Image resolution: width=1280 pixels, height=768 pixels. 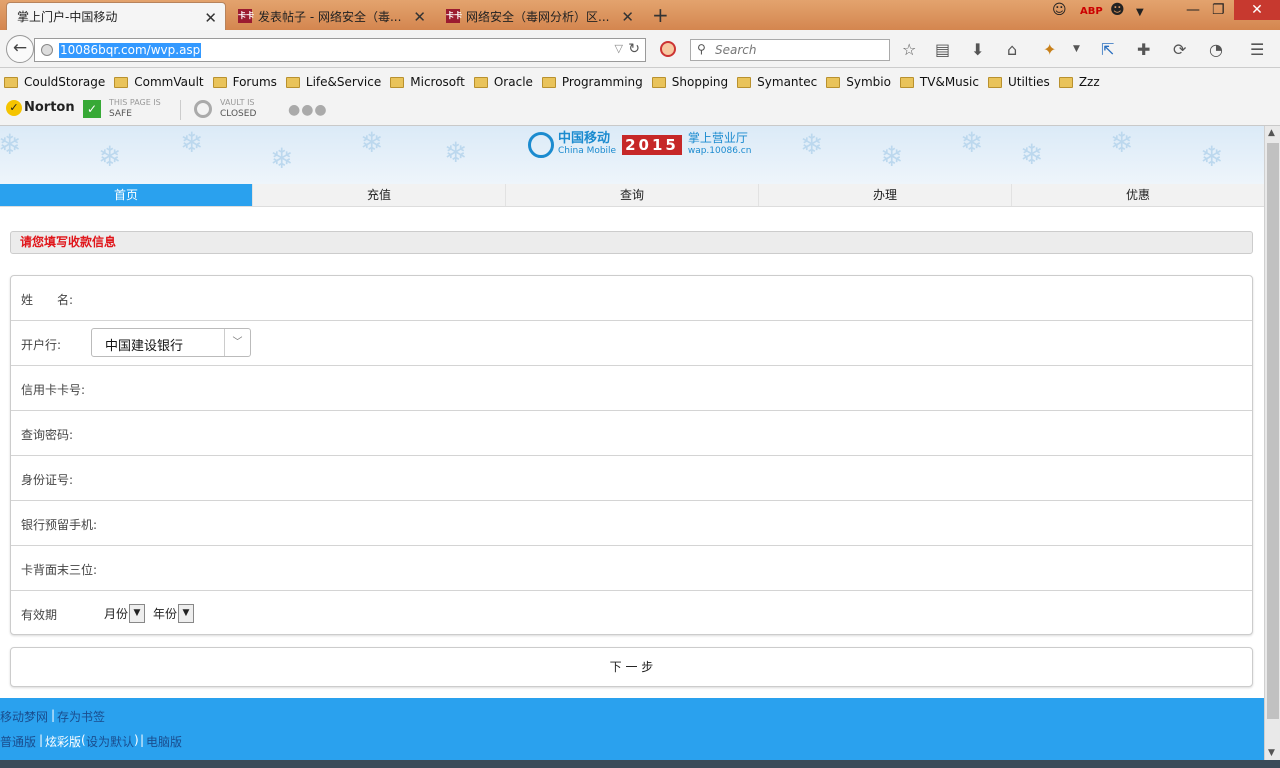 I want to click on scroll-up-icon: ▲, so click(x=1271, y=133).